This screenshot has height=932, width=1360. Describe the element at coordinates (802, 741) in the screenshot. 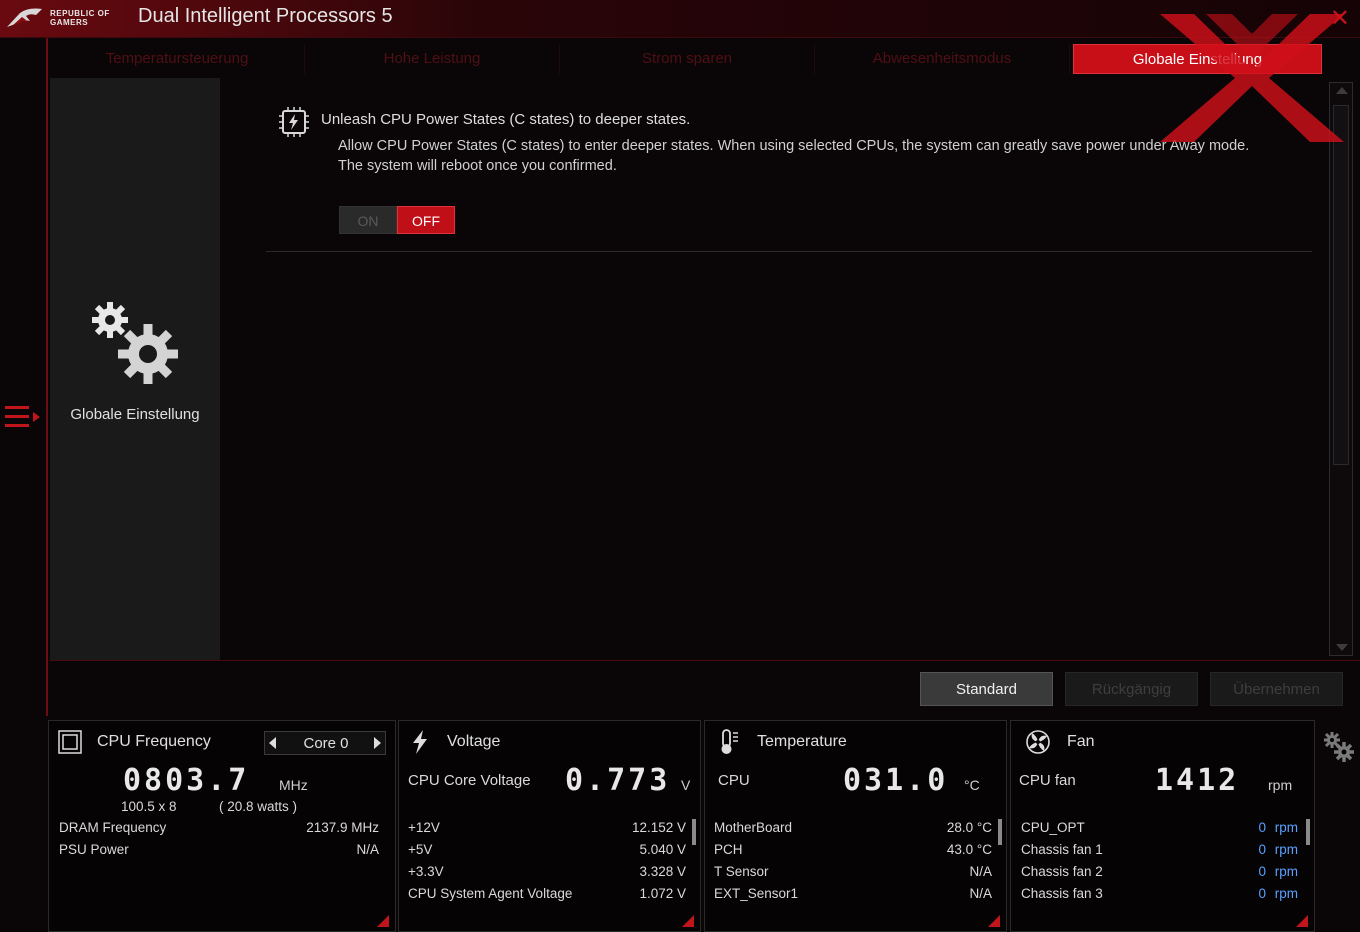

I see `temperature-title: Temperature` at that location.